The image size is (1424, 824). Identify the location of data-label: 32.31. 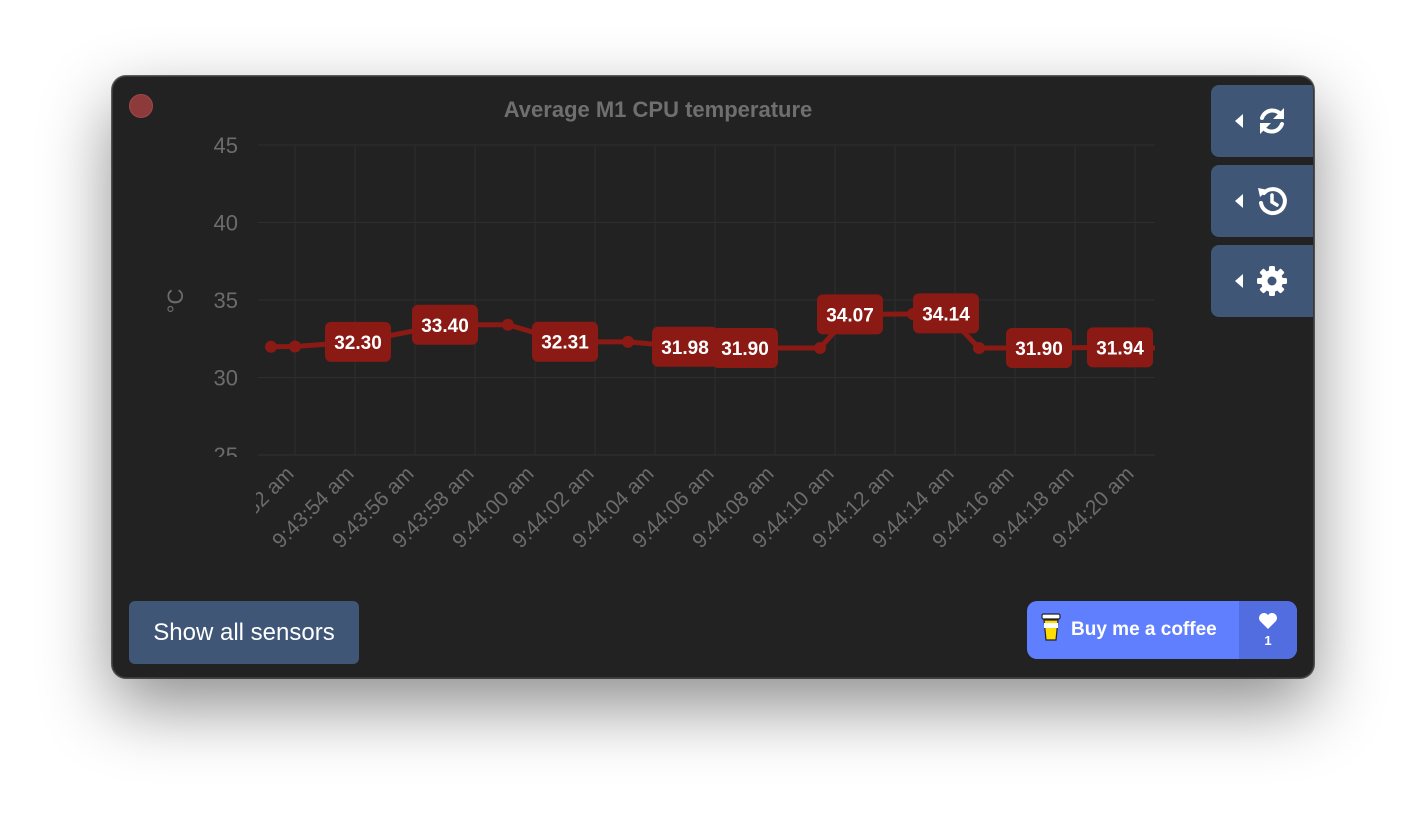
(565, 343).